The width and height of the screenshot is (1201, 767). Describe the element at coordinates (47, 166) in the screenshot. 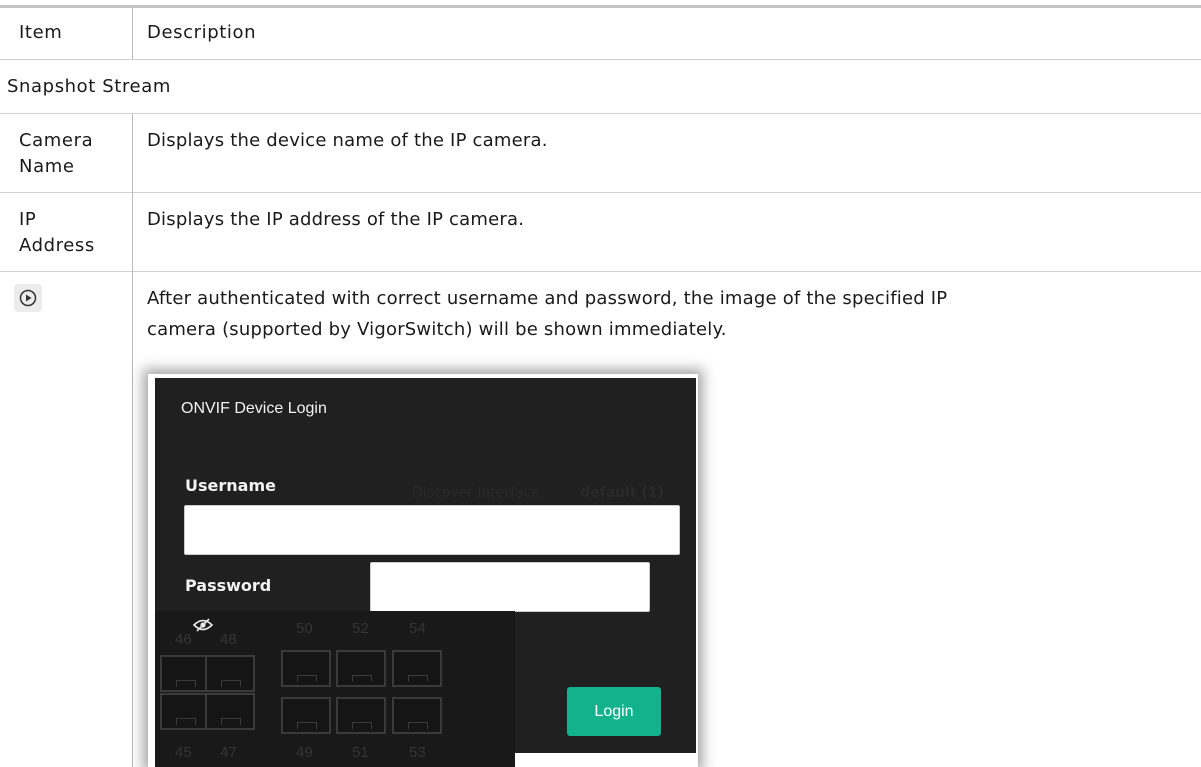

I see `item-camera-name-line2: Name` at that location.